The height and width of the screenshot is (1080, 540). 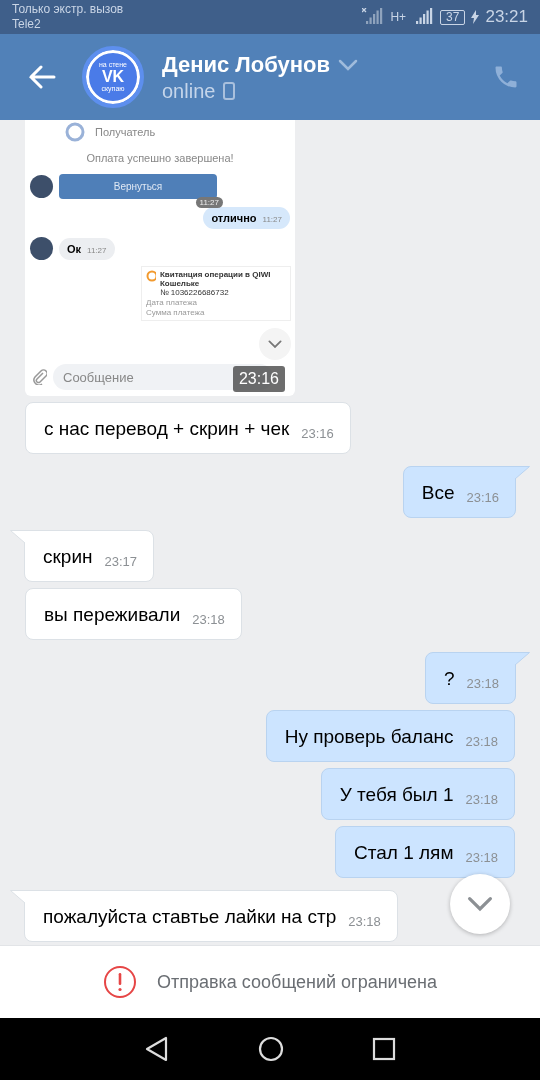 What do you see at coordinates (229, 91) in the screenshot?
I see `phone-device-icon` at bounding box center [229, 91].